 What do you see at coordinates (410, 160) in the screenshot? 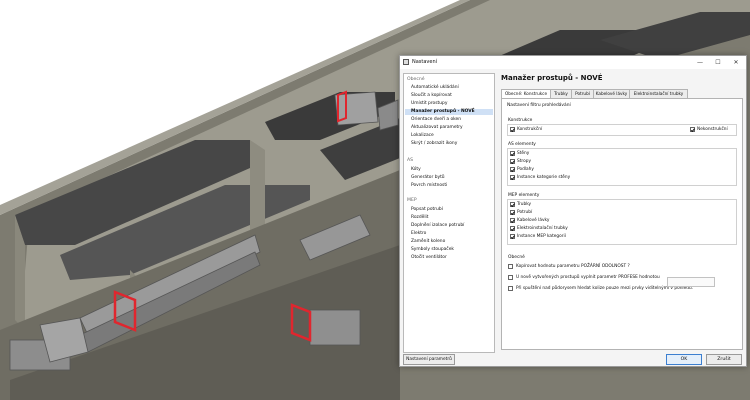
I see `nav-group-as: AS` at bounding box center [410, 160].